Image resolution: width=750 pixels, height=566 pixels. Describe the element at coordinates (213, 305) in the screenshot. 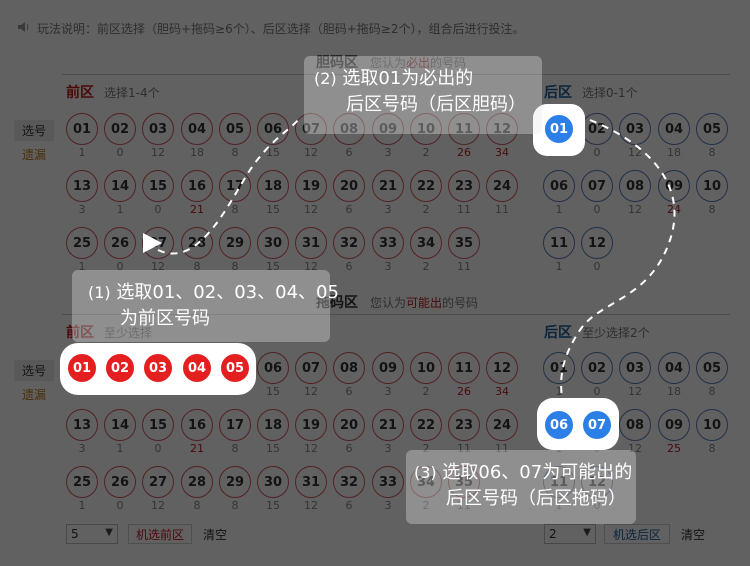

I see `note-1: (1) 选取01、02、03、04、05 为前区号码` at that location.